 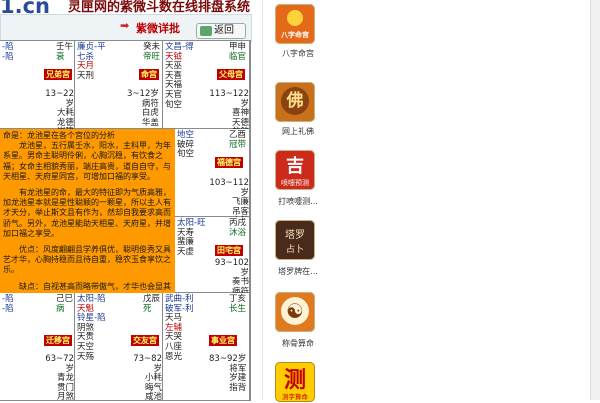 What do you see at coordinates (152, 52) in the screenshot?
I see `palace-stem: 癸未 帝旺` at bounding box center [152, 52].